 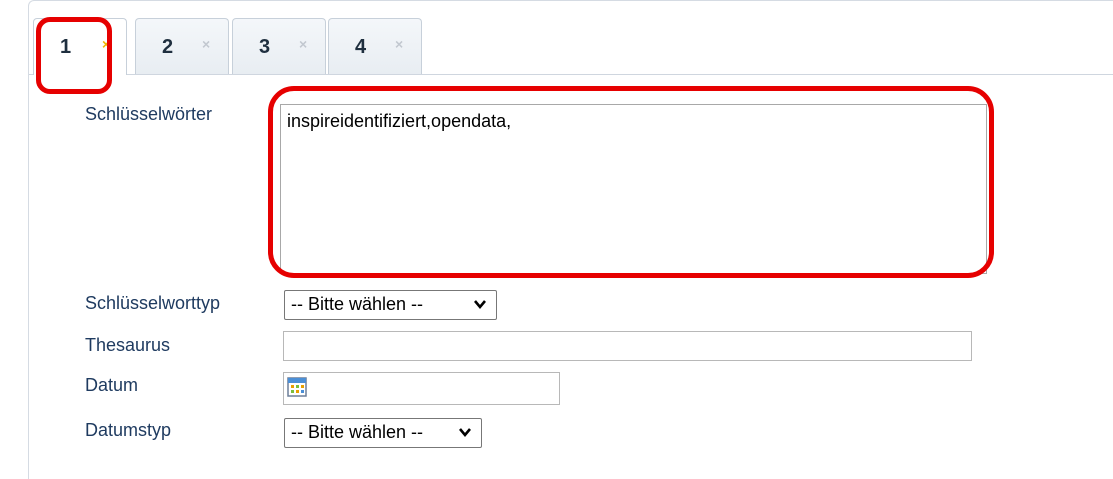 What do you see at coordinates (421, 388) in the screenshot?
I see `date-input` at bounding box center [421, 388].